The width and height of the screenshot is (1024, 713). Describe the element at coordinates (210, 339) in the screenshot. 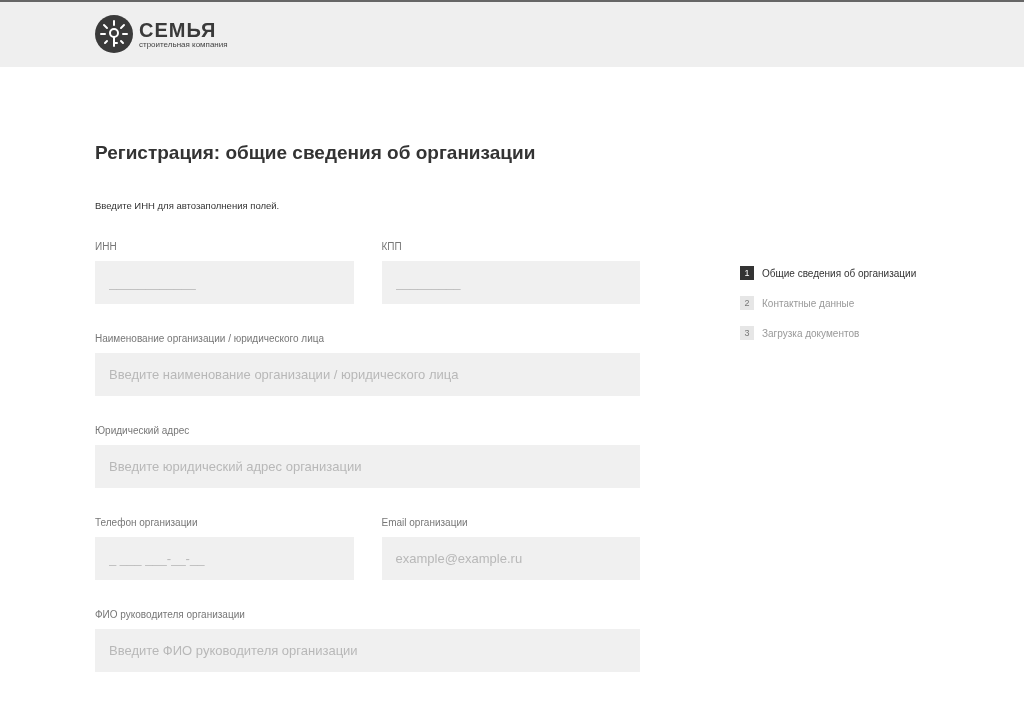

I see `field-label: Наименование организации / юридического лица` at that location.